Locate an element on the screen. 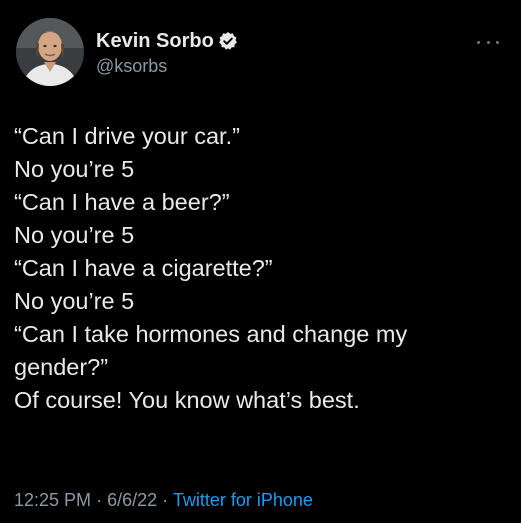  tweet-time: 12:25 PM is located at coordinates (52, 500).